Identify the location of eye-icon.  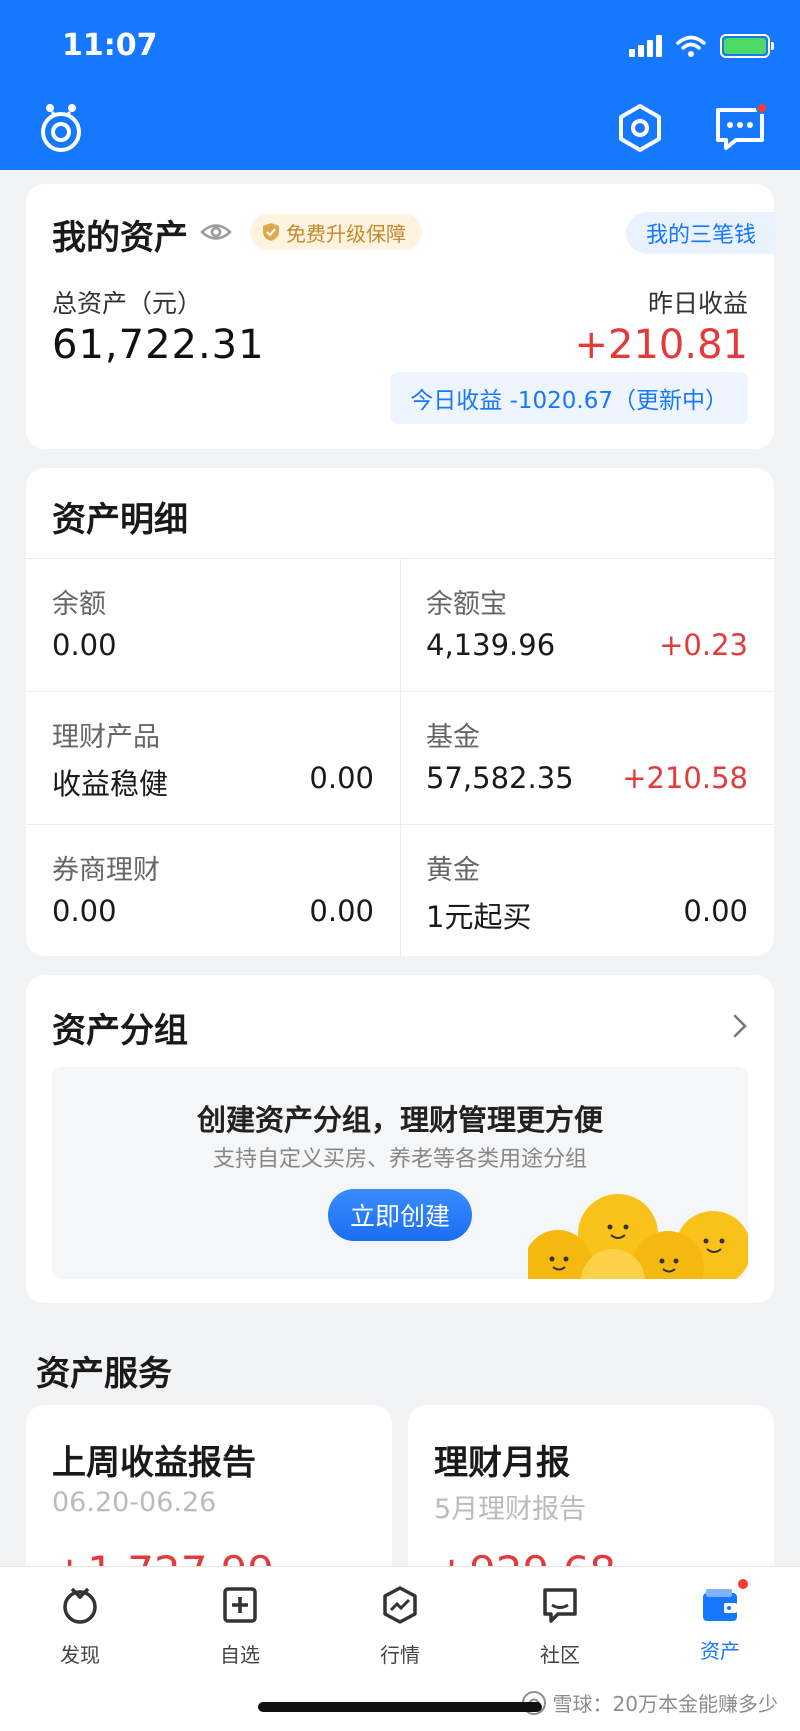
(216, 232).